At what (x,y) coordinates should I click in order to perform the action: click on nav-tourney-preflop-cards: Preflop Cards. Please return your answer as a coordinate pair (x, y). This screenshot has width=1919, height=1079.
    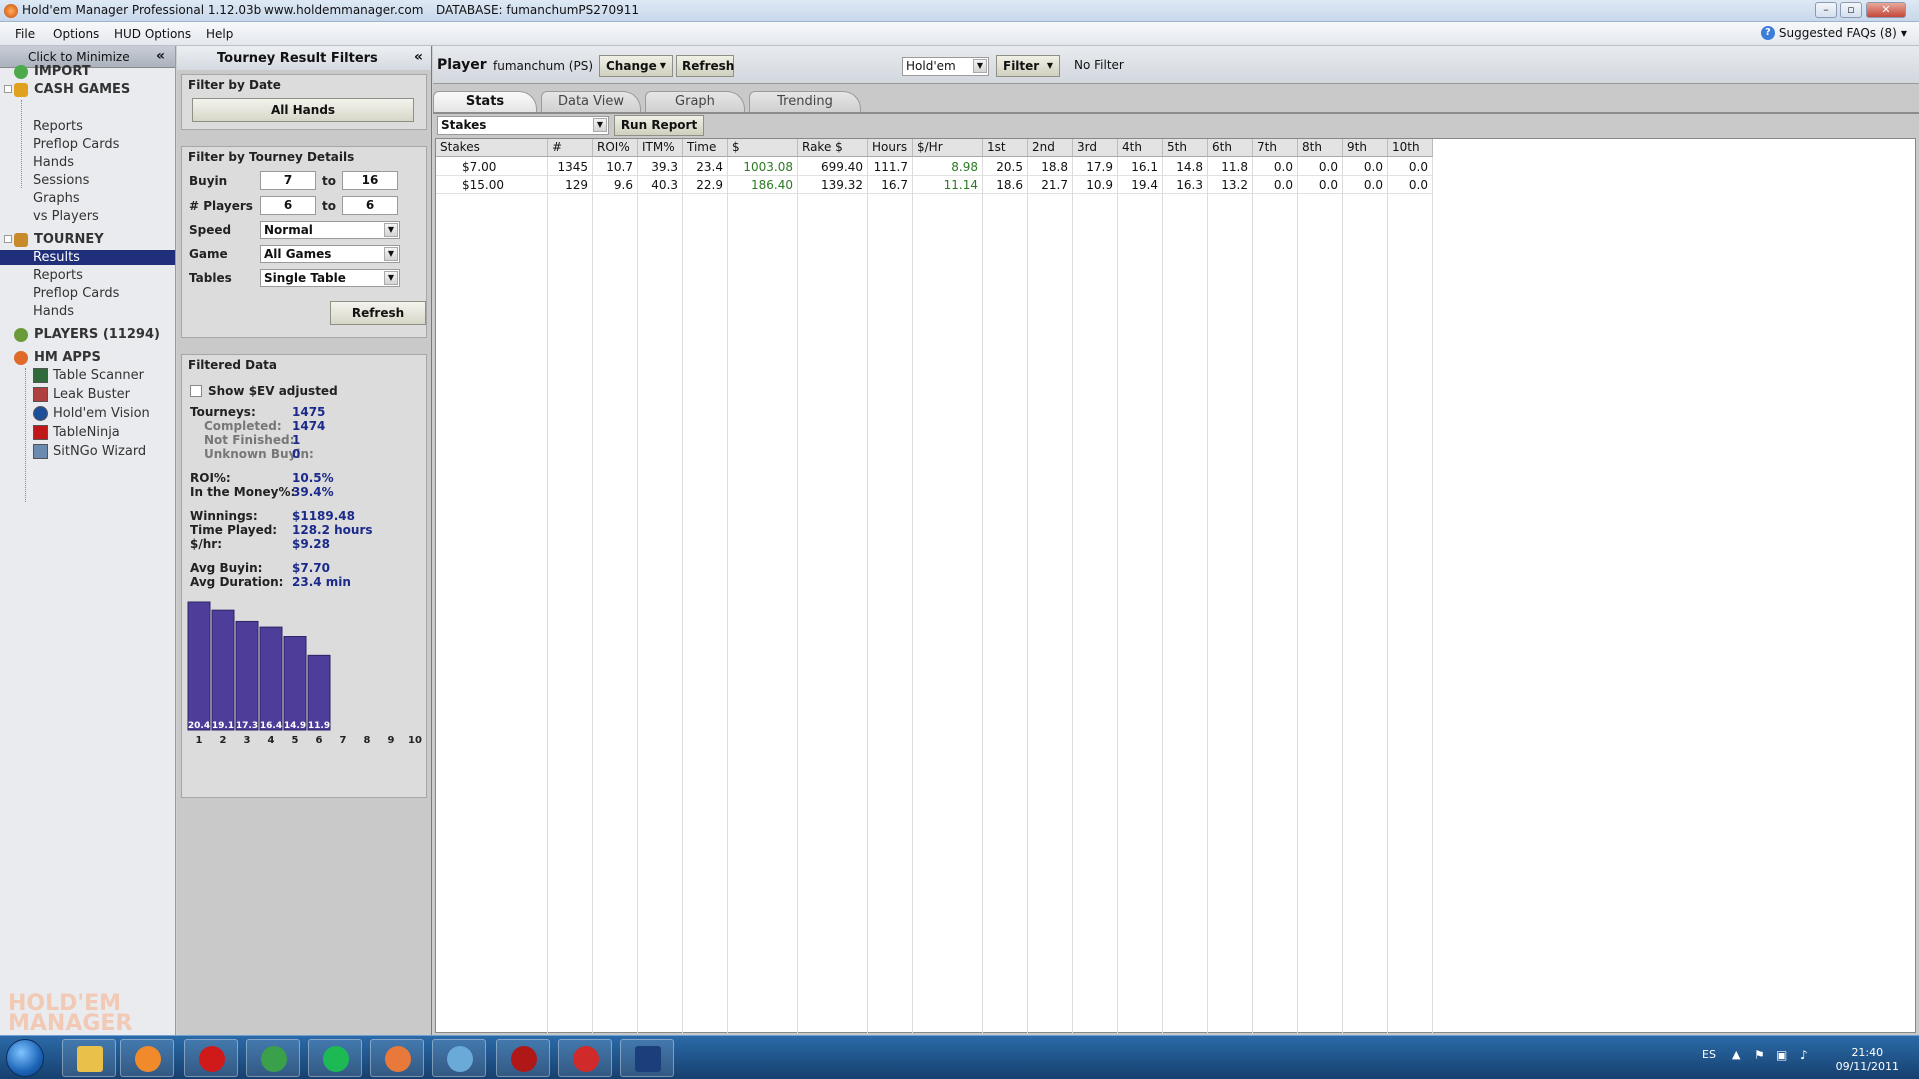
    Looking at the image, I should click on (76, 293).